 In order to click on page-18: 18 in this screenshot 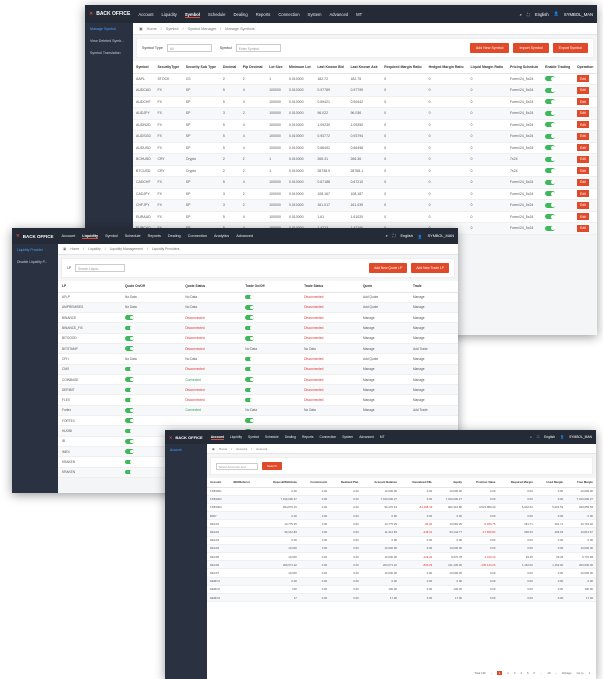, I will do `click(548, 673)`.